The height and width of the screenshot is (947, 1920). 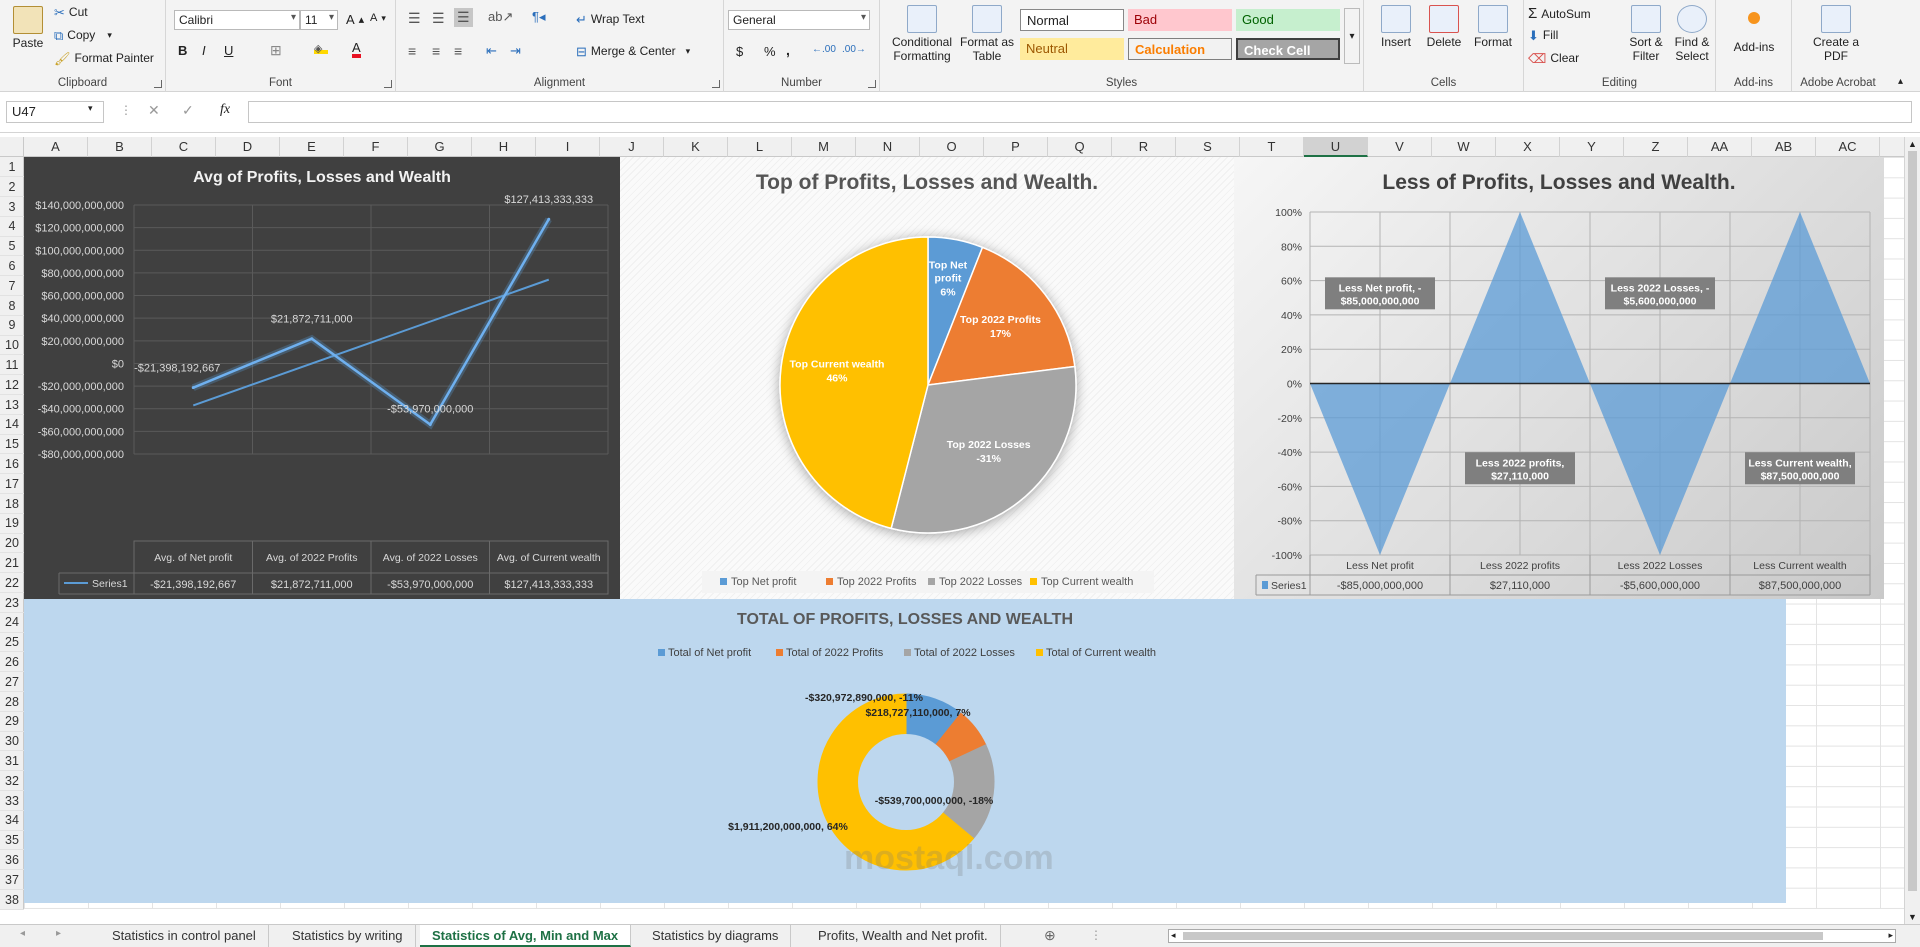 I want to click on column-header-z: Z, so click(x=1656, y=147).